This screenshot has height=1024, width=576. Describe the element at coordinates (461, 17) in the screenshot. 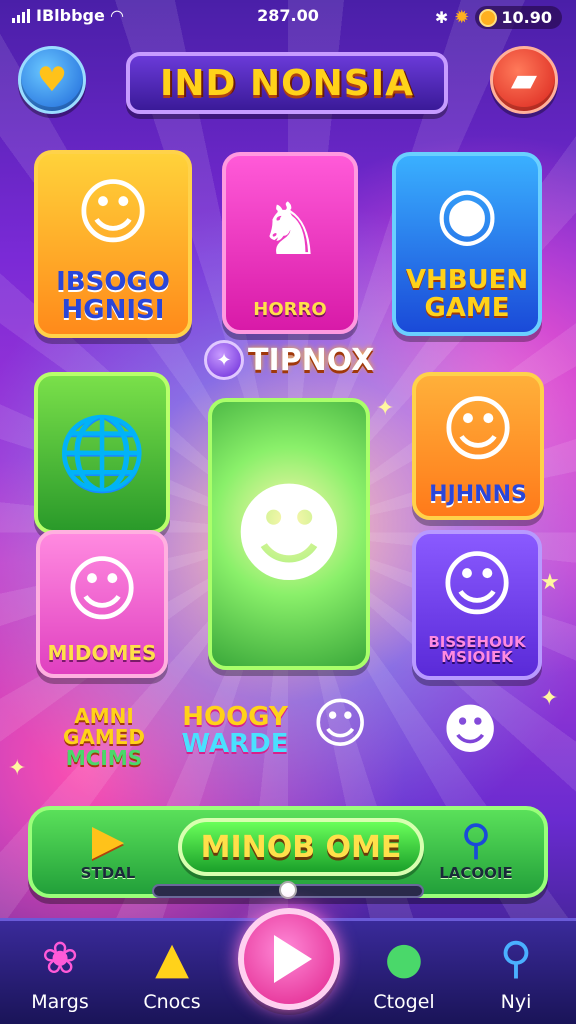

I see `gear-icon: ✹` at that location.